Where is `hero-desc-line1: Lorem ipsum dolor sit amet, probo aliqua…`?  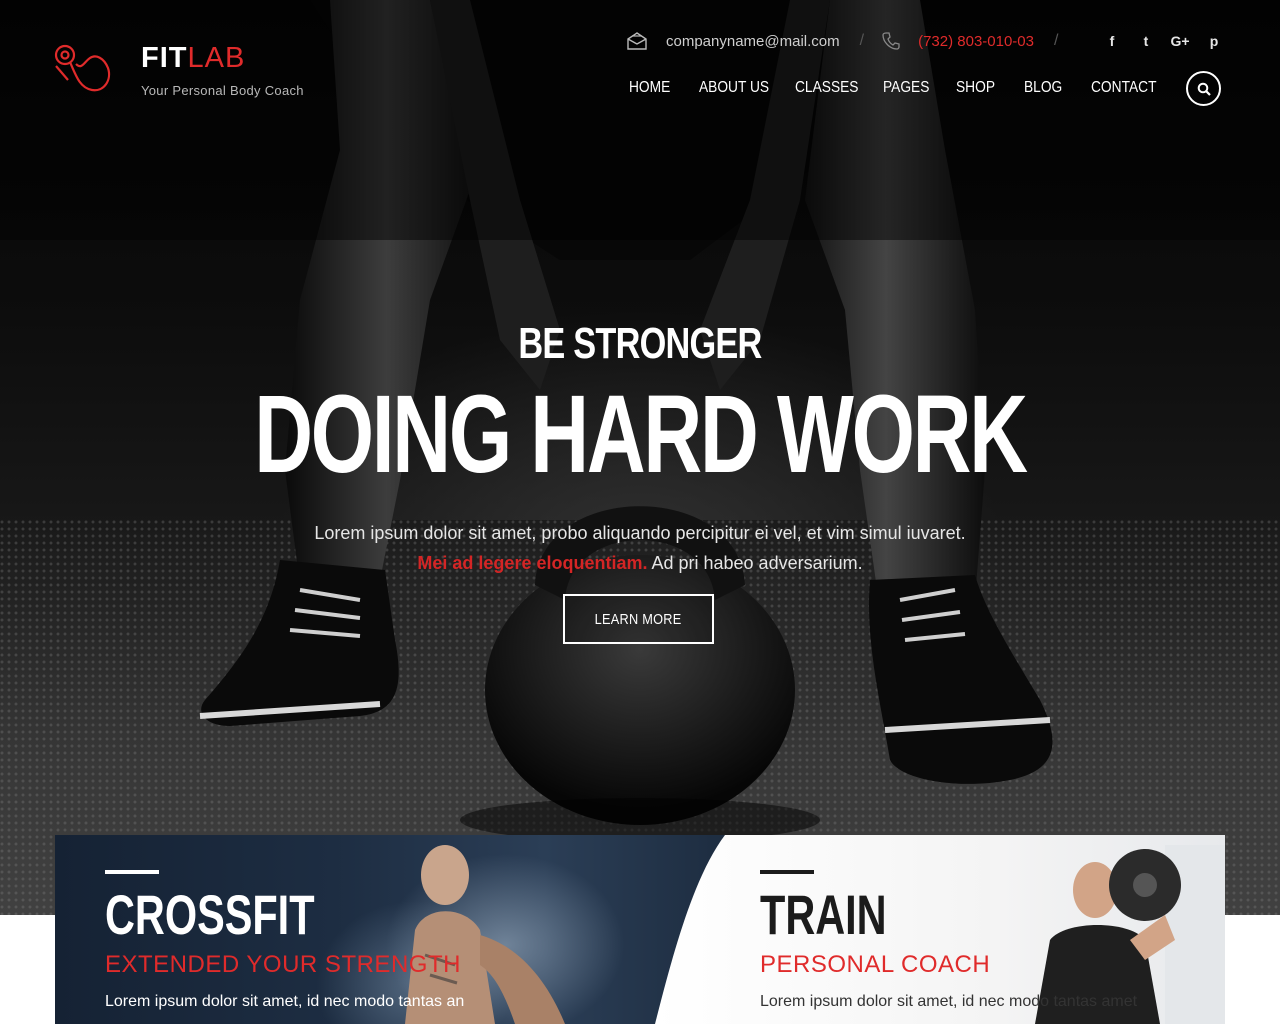 hero-desc-line1: Lorem ipsum dolor sit amet, probo aliqua… is located at coordinates (640, 533).